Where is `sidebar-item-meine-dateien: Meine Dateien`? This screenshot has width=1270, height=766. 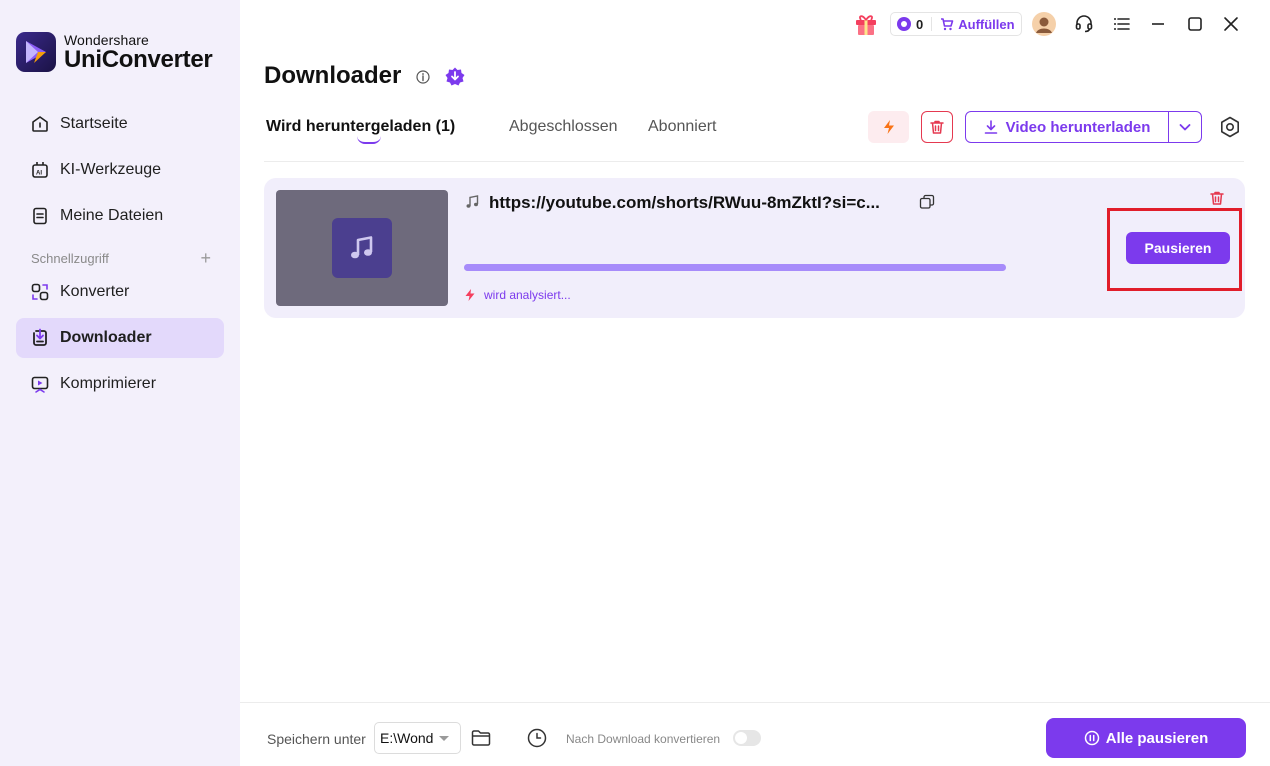
sidebar-item-meine-dateien: Meine Dateien is located at coordinates (120, 216).